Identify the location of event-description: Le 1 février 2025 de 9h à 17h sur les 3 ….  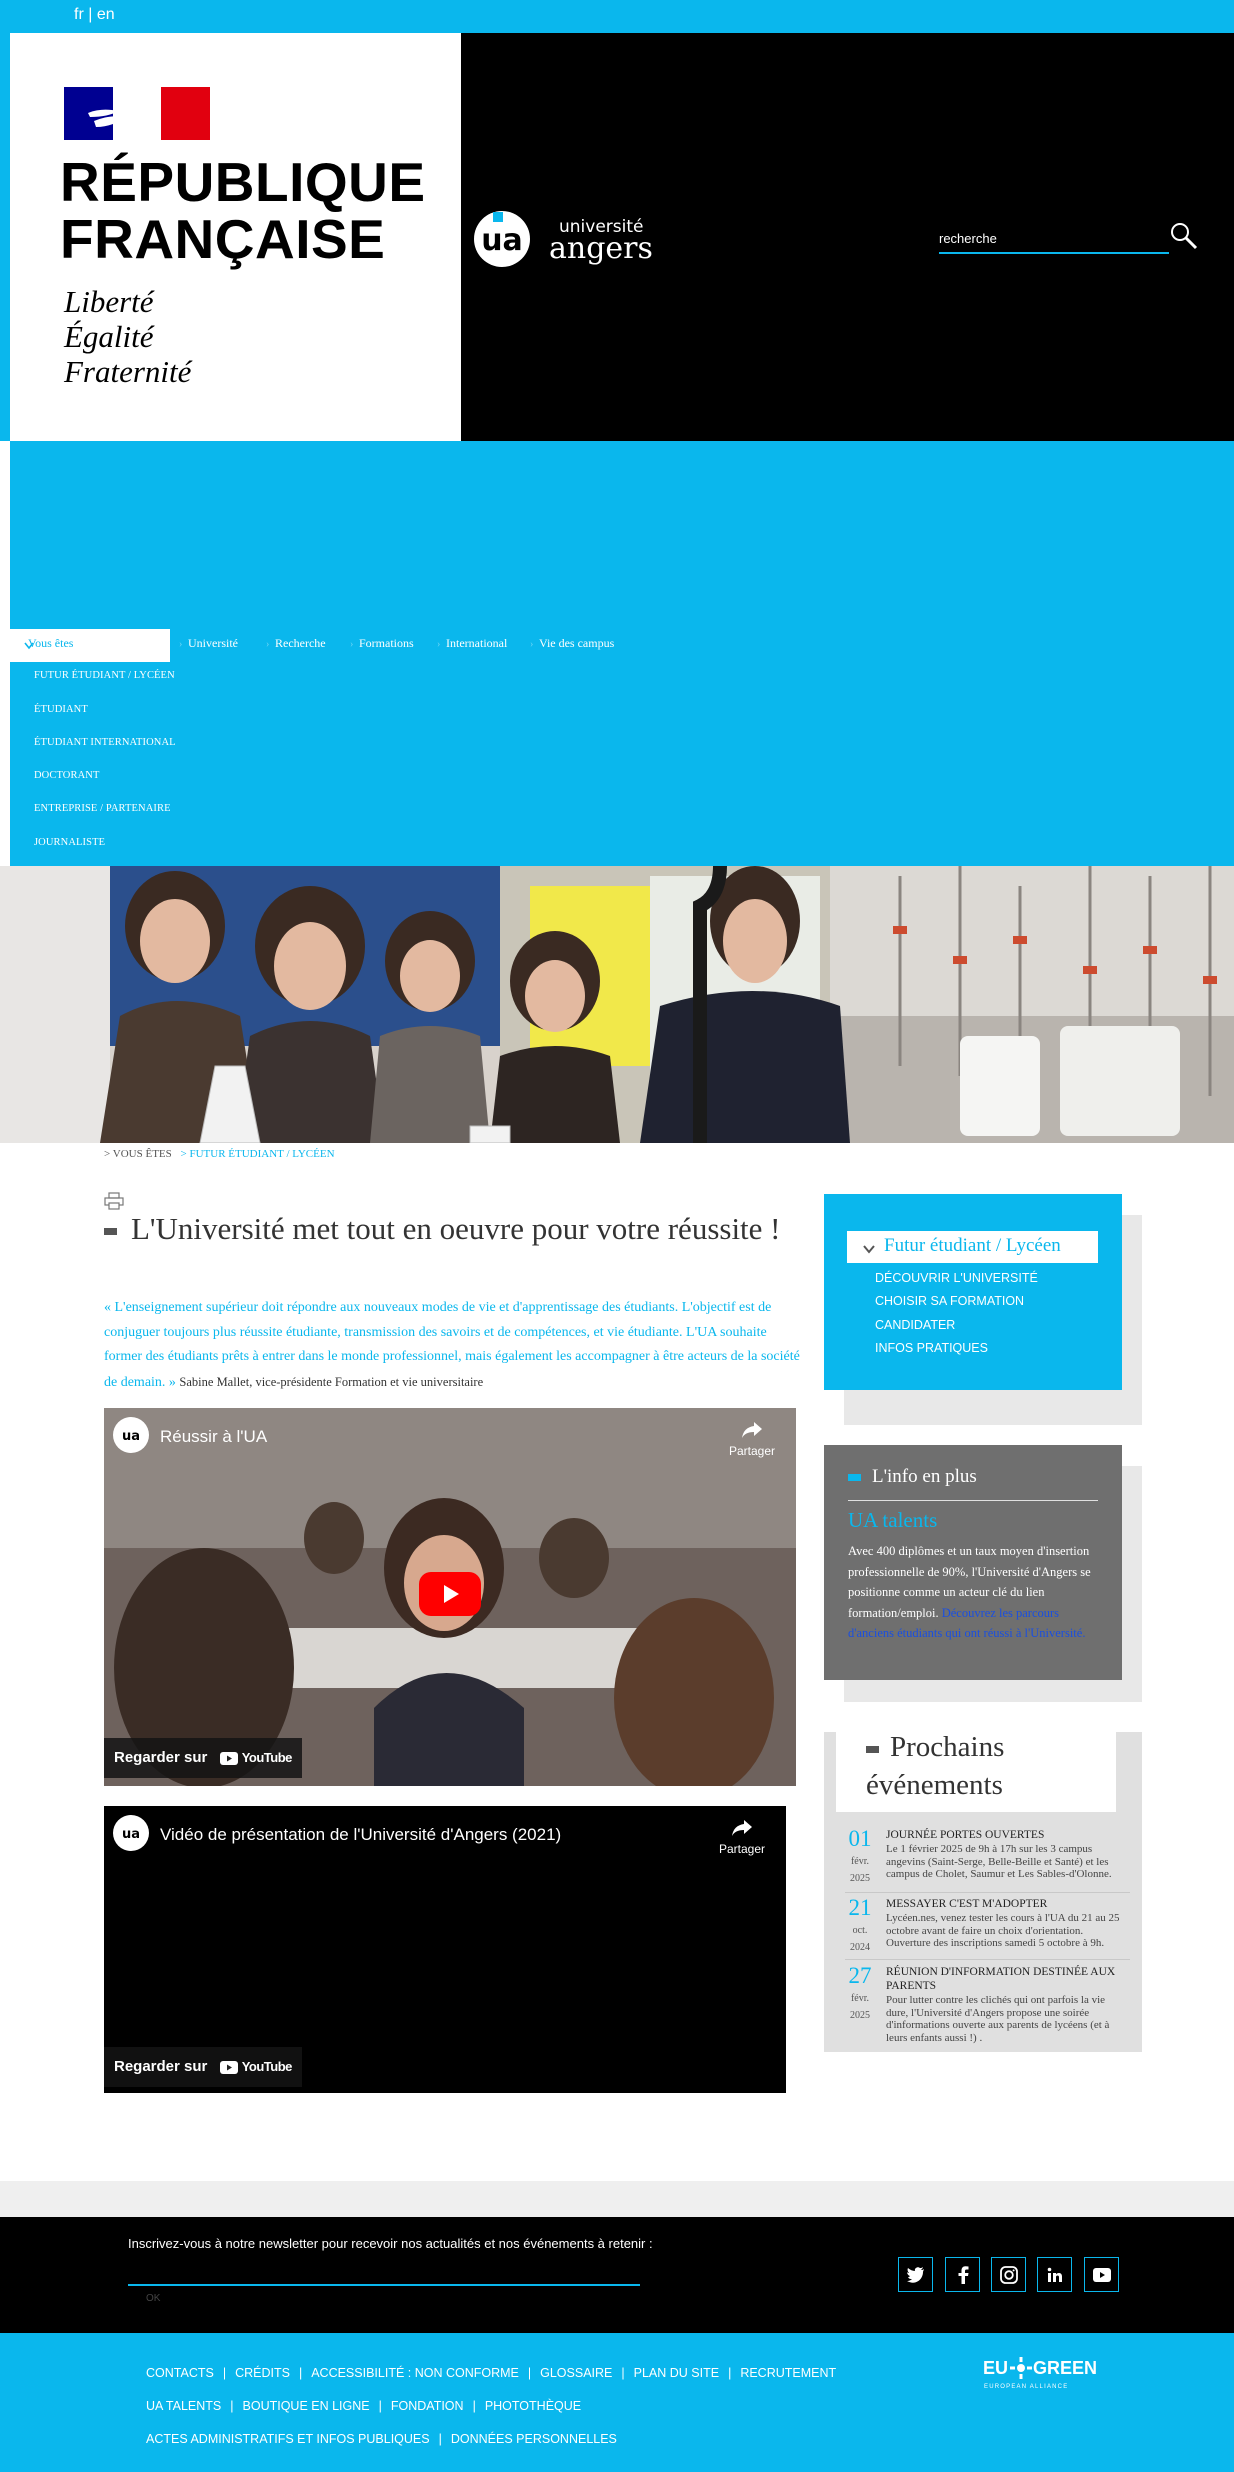
(999, 1861).